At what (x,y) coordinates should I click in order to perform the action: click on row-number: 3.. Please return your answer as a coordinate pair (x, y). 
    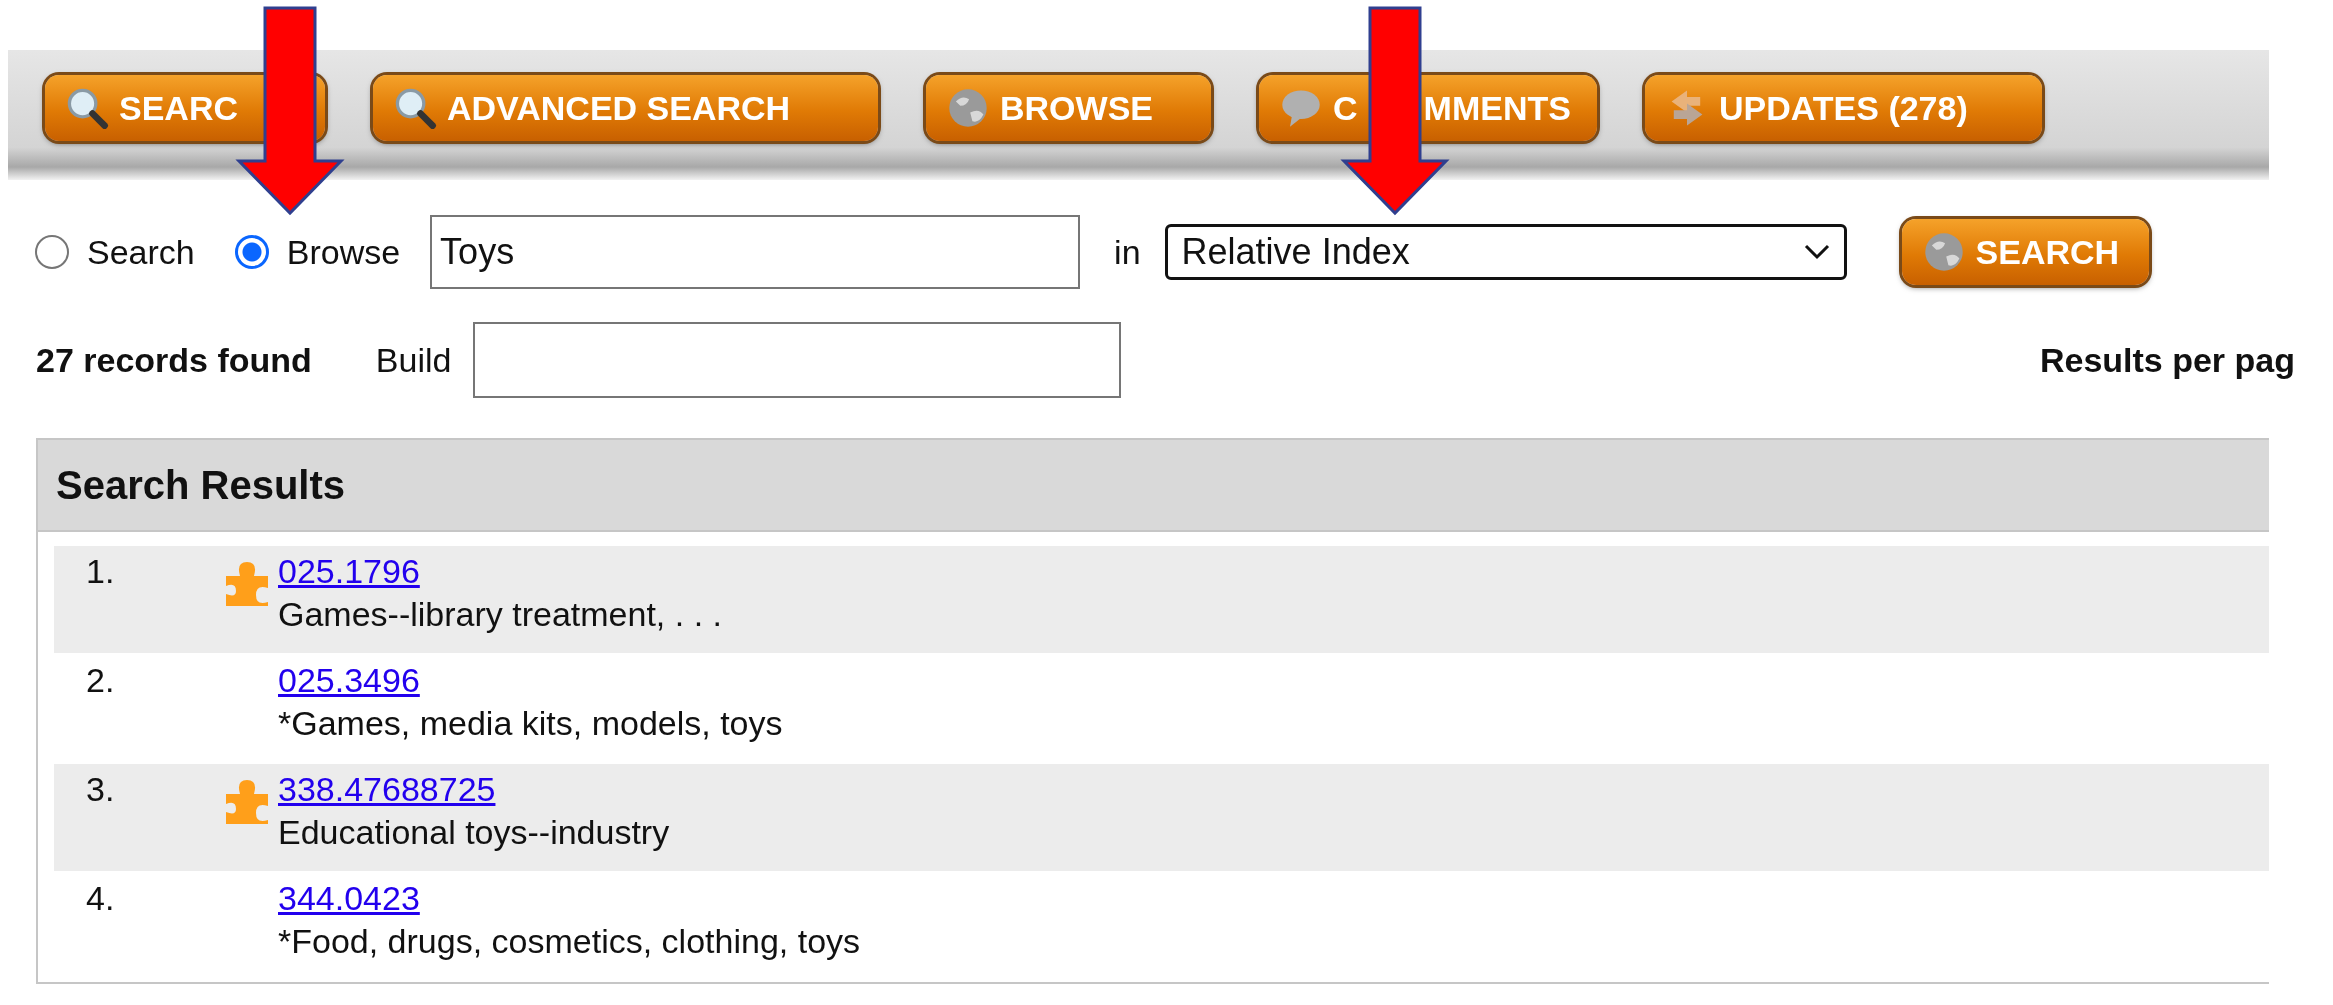
    Looking at the image, I should click on (100, 790).